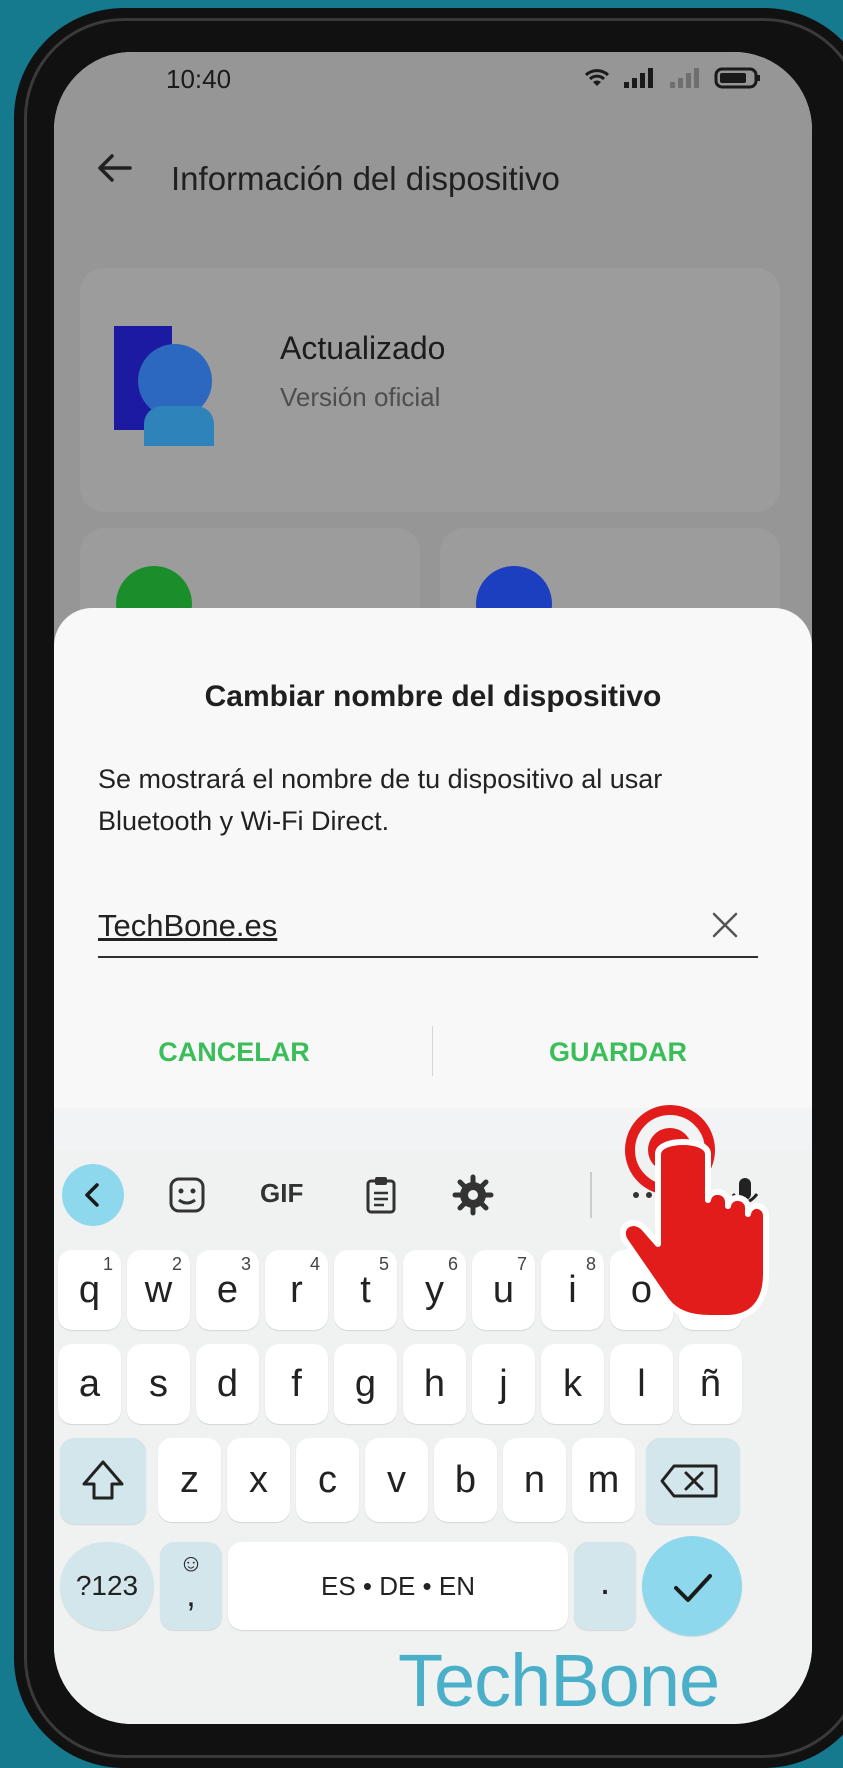  I want to click on key-label: a, so click(89, 1384).